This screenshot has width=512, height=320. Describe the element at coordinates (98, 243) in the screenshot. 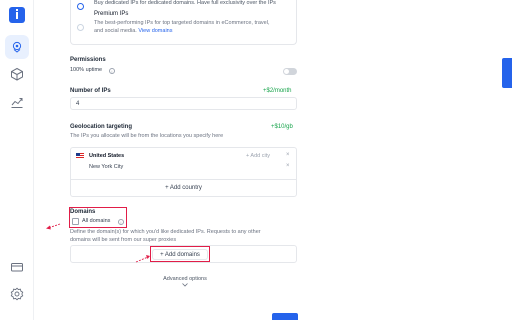

I see `annotation-arrows` at that location.